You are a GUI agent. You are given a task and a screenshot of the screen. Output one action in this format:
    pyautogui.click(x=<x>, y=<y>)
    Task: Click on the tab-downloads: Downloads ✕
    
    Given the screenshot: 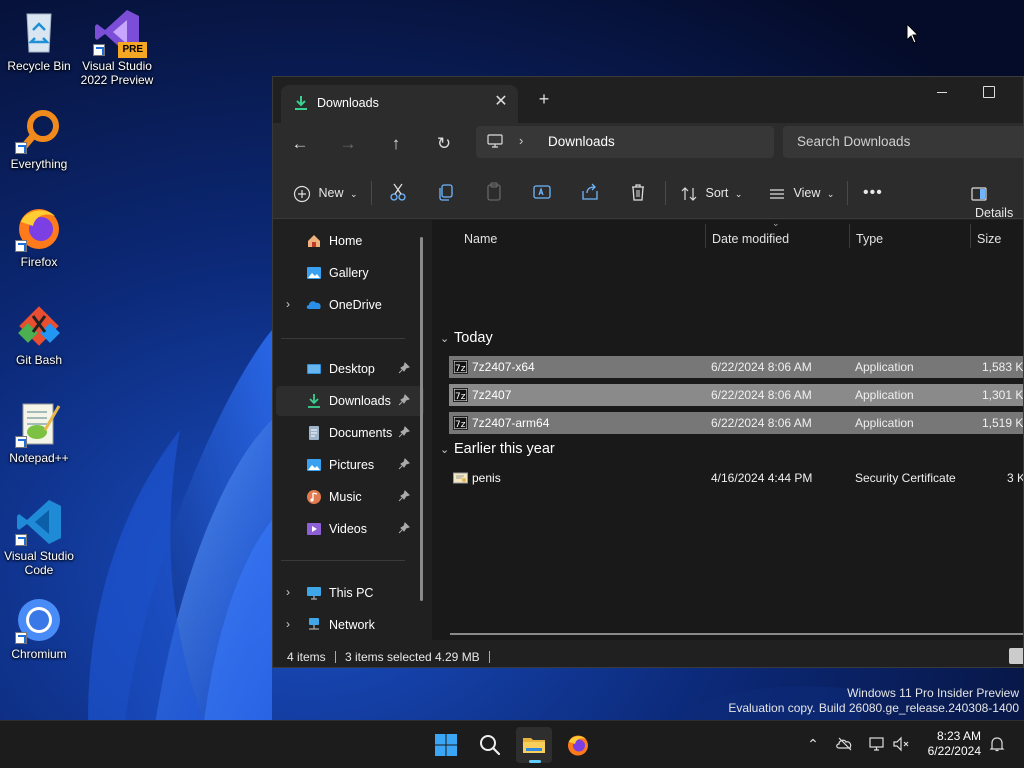 What is the action you would take?
    pyautogui.click(x=399, y=104)
    